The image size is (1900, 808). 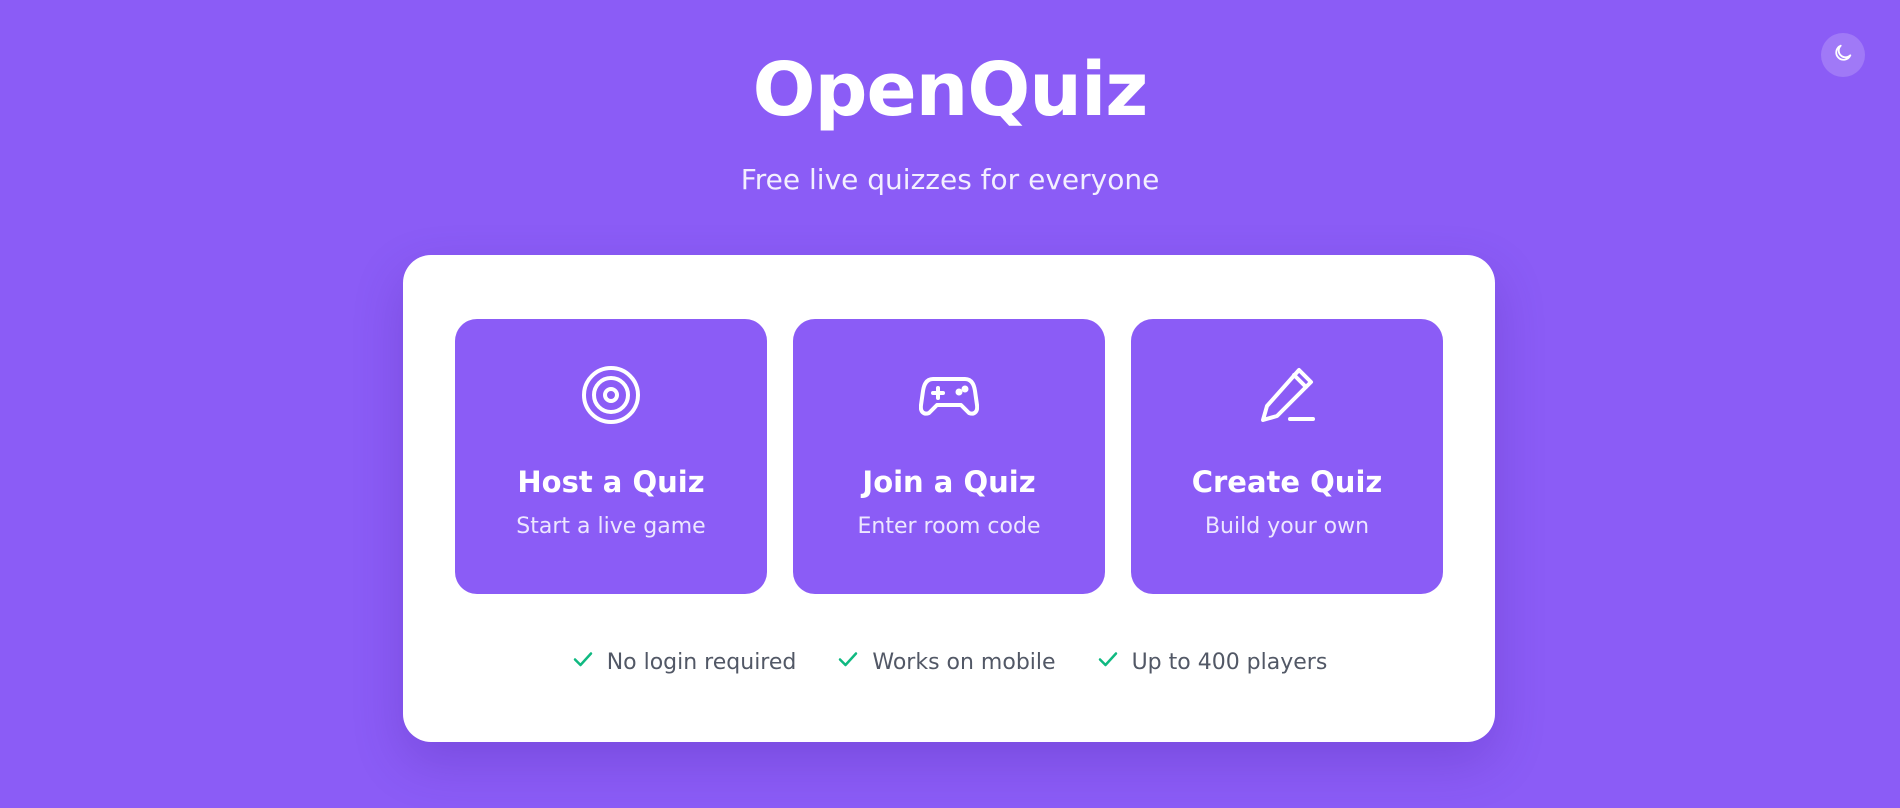 What do you see at coordinates (949, 395) in the screenshot?
I see `gamepad-icon` at bounding box center [949, 395].